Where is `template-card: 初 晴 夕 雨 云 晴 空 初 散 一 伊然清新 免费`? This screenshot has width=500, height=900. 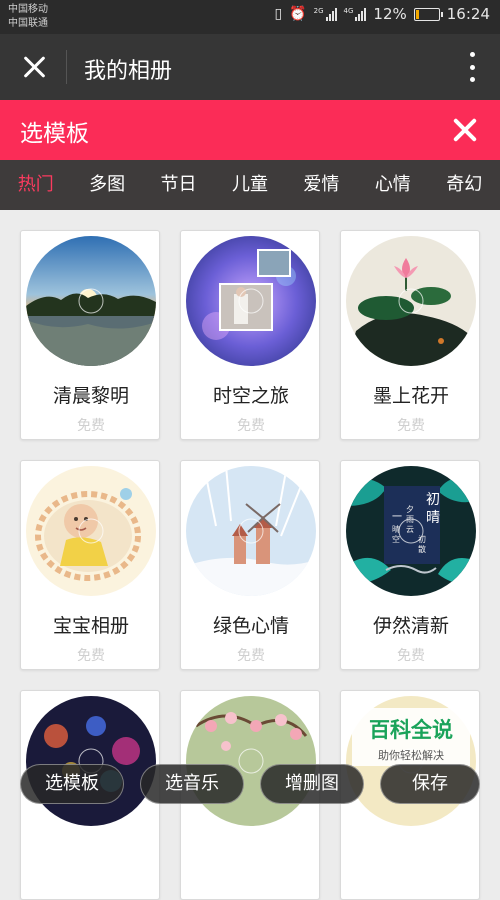 template-card: 初 晴 夕 雨 云 晴 空 初 散 一 伊然清新 免费 is located at coordinates (410, 565).